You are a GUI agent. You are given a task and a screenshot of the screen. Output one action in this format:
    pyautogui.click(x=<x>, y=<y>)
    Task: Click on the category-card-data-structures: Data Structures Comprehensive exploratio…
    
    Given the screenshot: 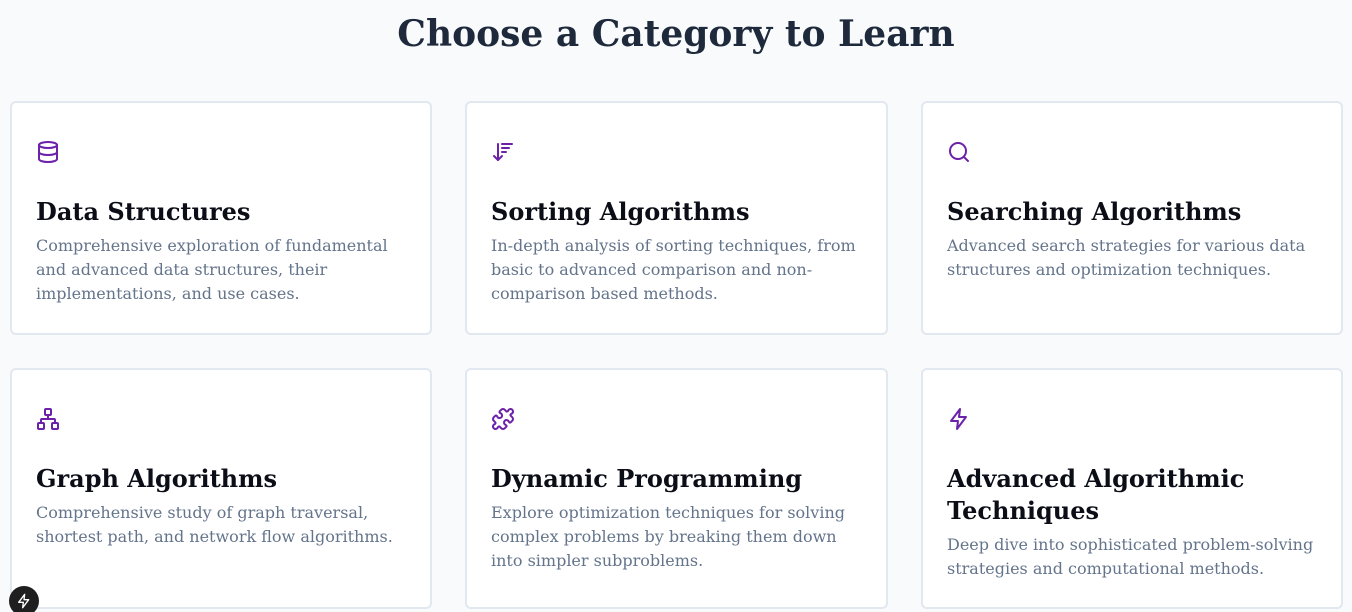 What is the action you would take?
    pyautogui.click(x=221, y=218)
    